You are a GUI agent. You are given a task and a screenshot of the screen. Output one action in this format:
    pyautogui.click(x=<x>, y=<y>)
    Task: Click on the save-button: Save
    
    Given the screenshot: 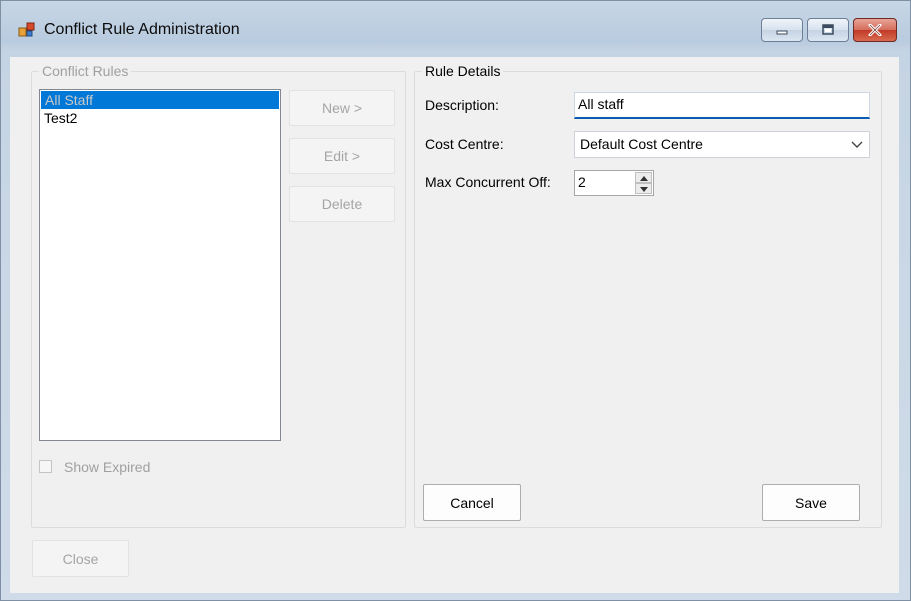 What is the action you would take?
    pyautogui.click(x=811, y=502)
    